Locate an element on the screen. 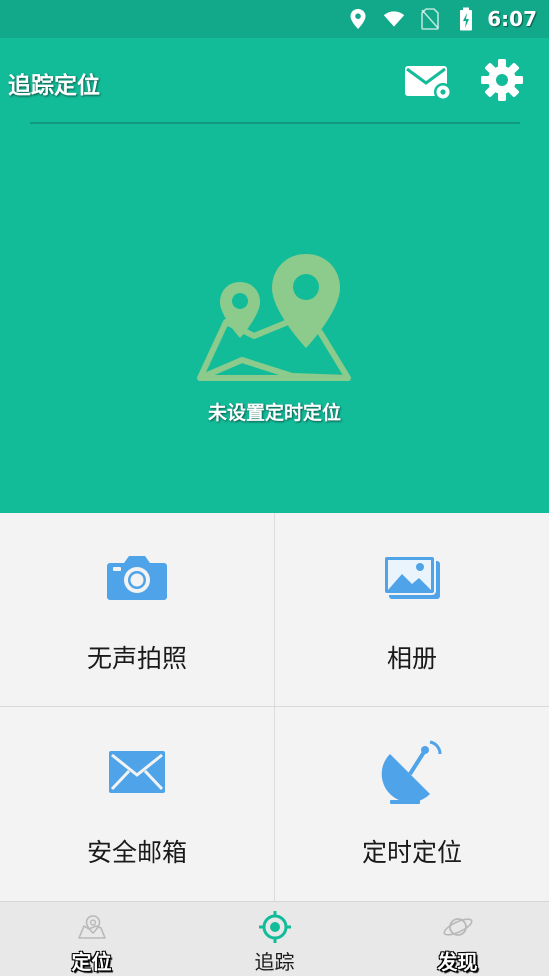 The width and height of the screenshot is (549, 976). page-title: 追踪定位 is located at coordinates (54, 86).